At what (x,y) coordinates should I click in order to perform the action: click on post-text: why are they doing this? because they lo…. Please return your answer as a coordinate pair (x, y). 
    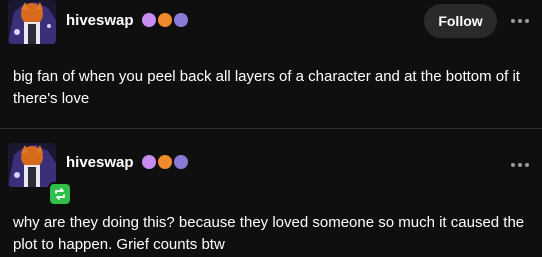
    Looking at the image, I should click on (269, 233).